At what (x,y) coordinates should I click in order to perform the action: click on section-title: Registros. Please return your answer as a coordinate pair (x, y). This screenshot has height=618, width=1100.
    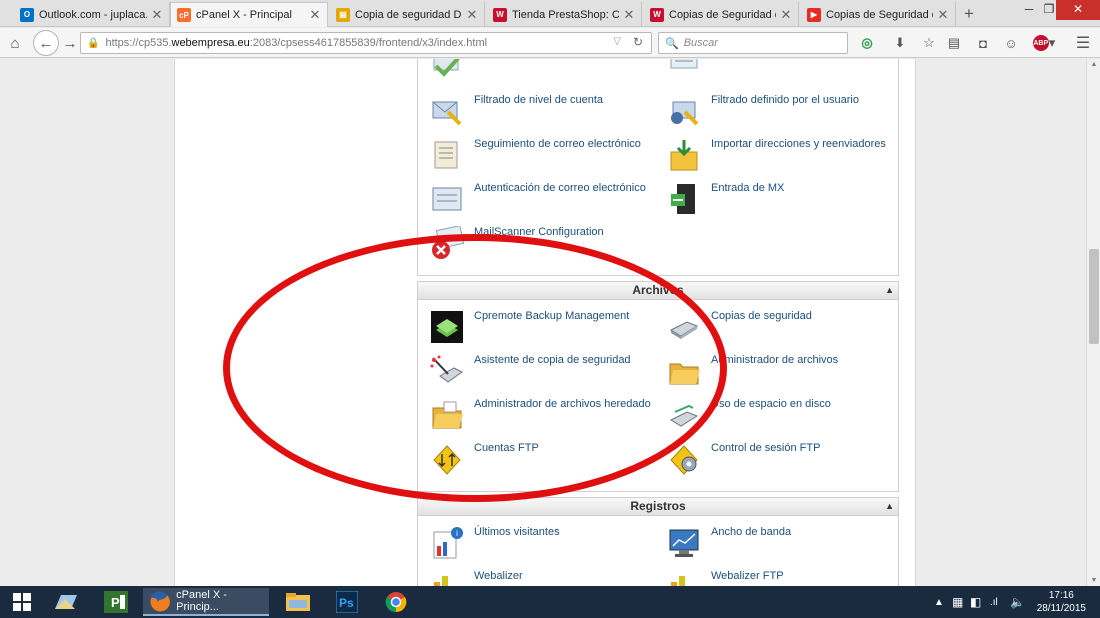
    Looking at the image, I should click on (658, 506).